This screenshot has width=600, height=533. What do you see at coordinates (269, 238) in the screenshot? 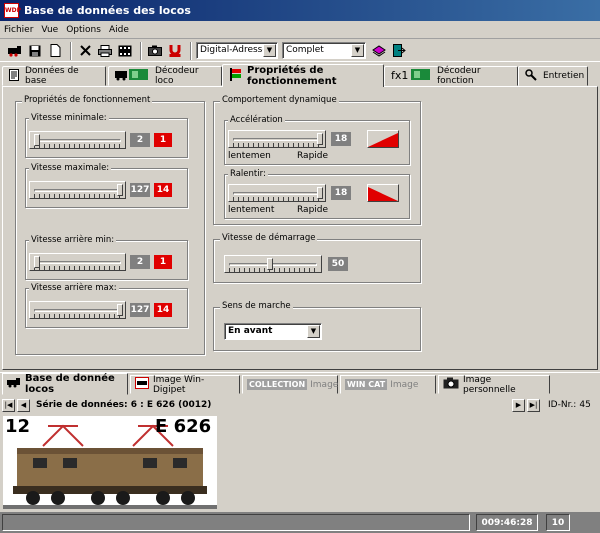
I see `start-speed-label: Vitesse de démarrage` at bounding box center [269, 238].